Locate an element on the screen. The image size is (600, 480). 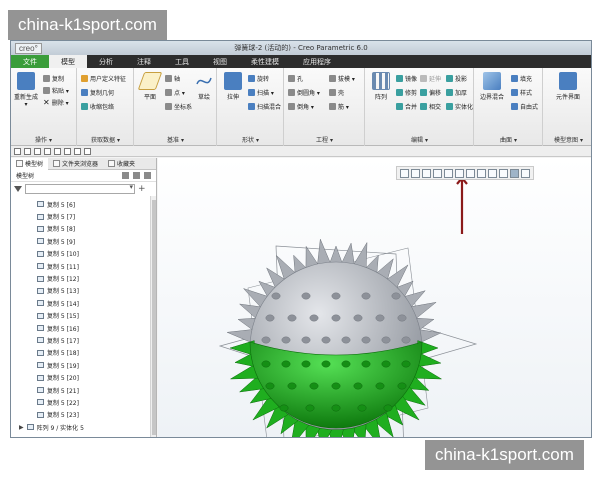
tree-settings-icon is located at coordinates (125, 175).